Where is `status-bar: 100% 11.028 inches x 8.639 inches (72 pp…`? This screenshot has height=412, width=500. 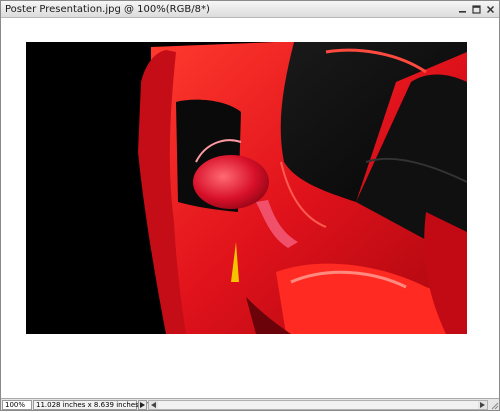 status-bar: 100% 11.028 inches x 8.639 inches (72 pp… is located at coordinates (250, 404).